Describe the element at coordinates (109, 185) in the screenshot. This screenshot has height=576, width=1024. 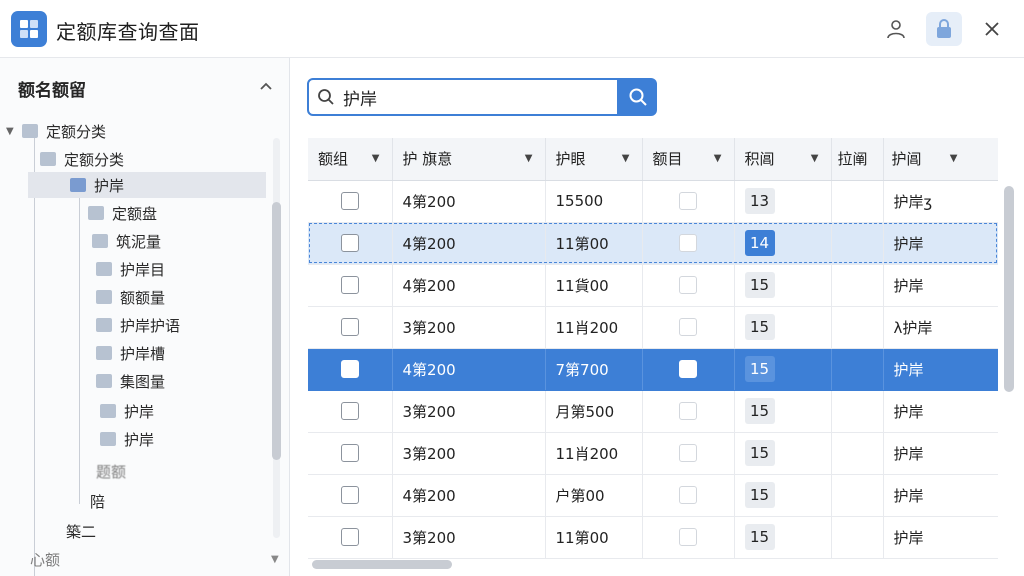
I see `tree-node-label: 护岸` at that location.